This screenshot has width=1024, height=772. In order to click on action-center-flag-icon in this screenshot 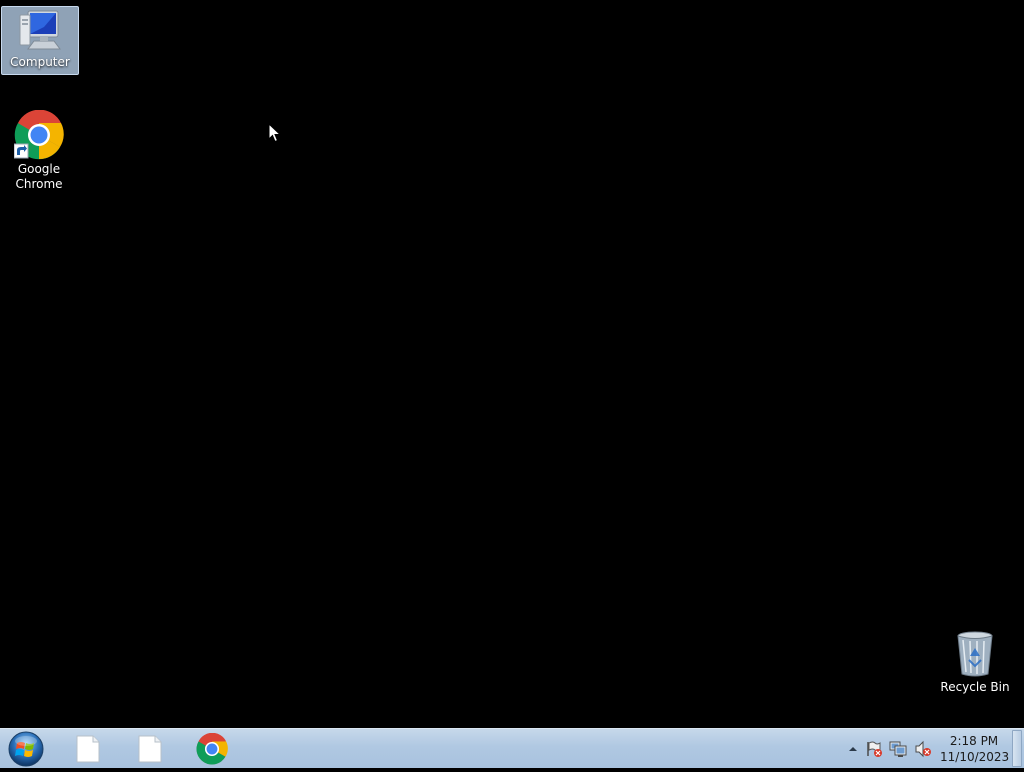, I will do `click(874, 749)`.